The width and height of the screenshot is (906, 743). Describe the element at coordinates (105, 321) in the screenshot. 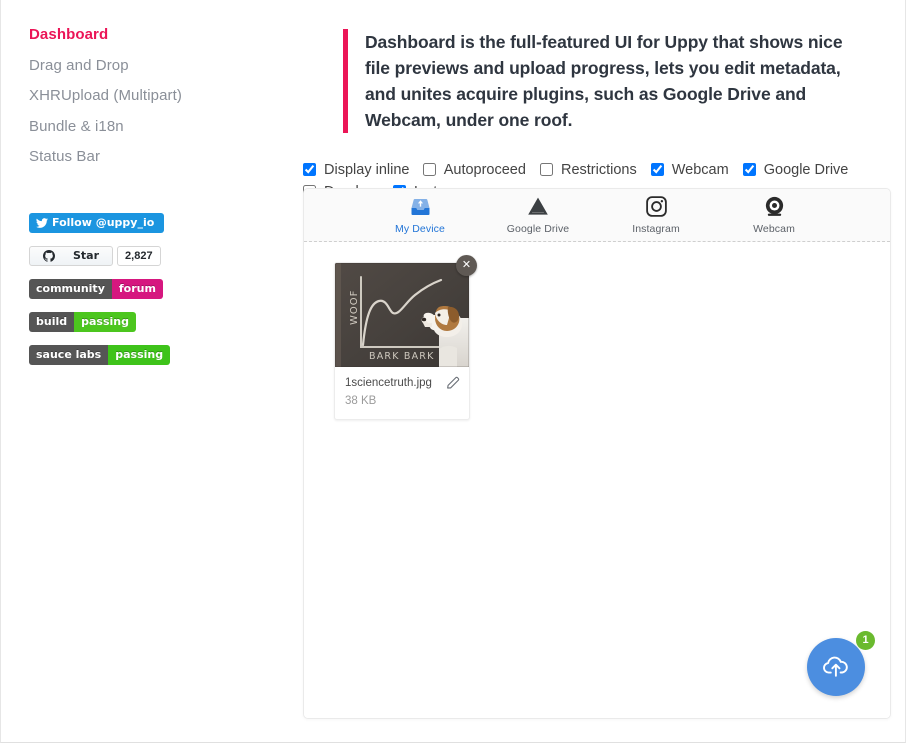

I see `build-badge-right: passing` at that location.